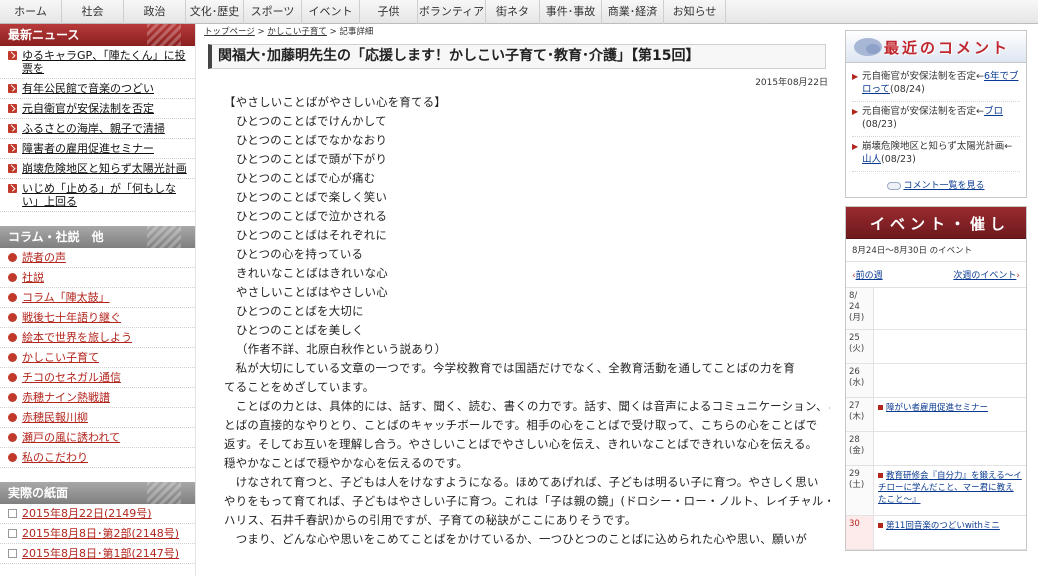 The width and height of the screenshot is (1038, 576). What do you see at coordinates (984, 276) in the screenshot?
I see `next-week-link: 次週のイベント` at bounding box center [984, 276].